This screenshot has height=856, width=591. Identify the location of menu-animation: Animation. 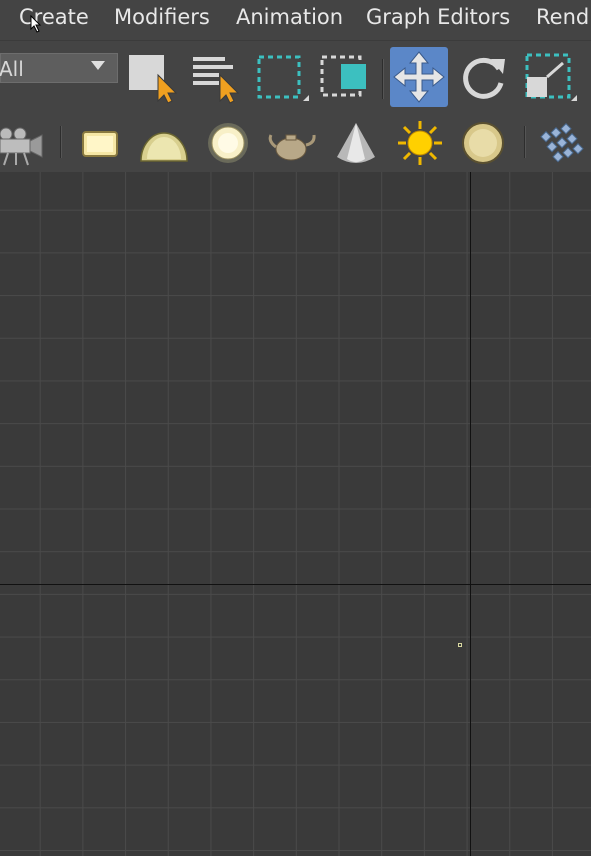
(289, 17).